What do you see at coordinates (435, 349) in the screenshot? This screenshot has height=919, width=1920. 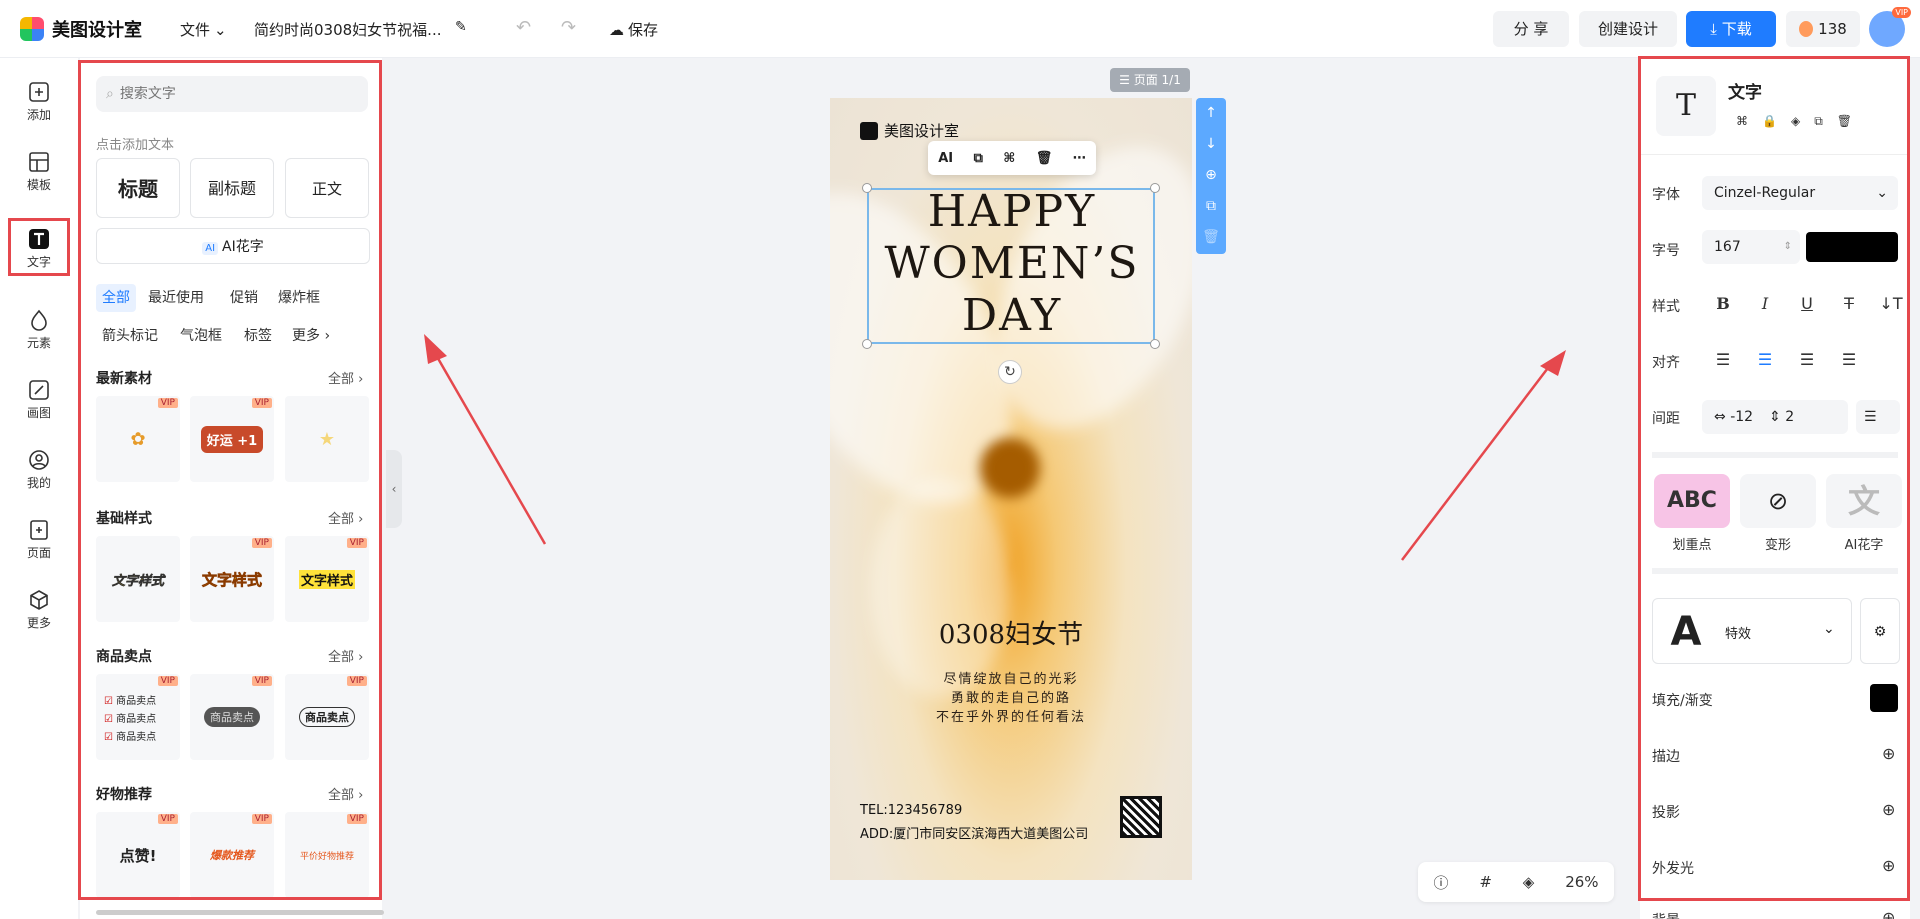 I see `arrow-left-head` at bounding box center [435, 349].